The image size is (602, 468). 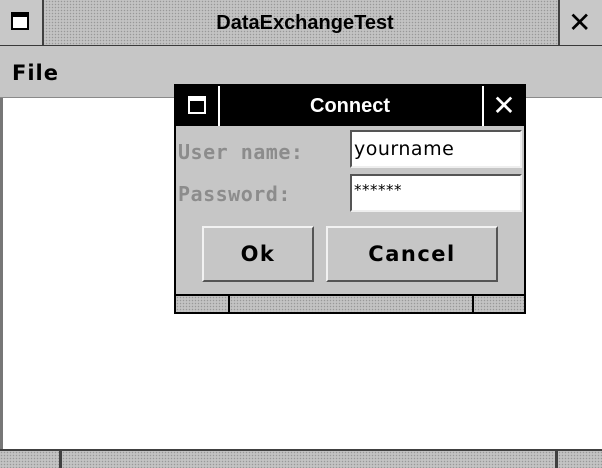 I want to click on username-field: yourname, so click(x=436, y=149).